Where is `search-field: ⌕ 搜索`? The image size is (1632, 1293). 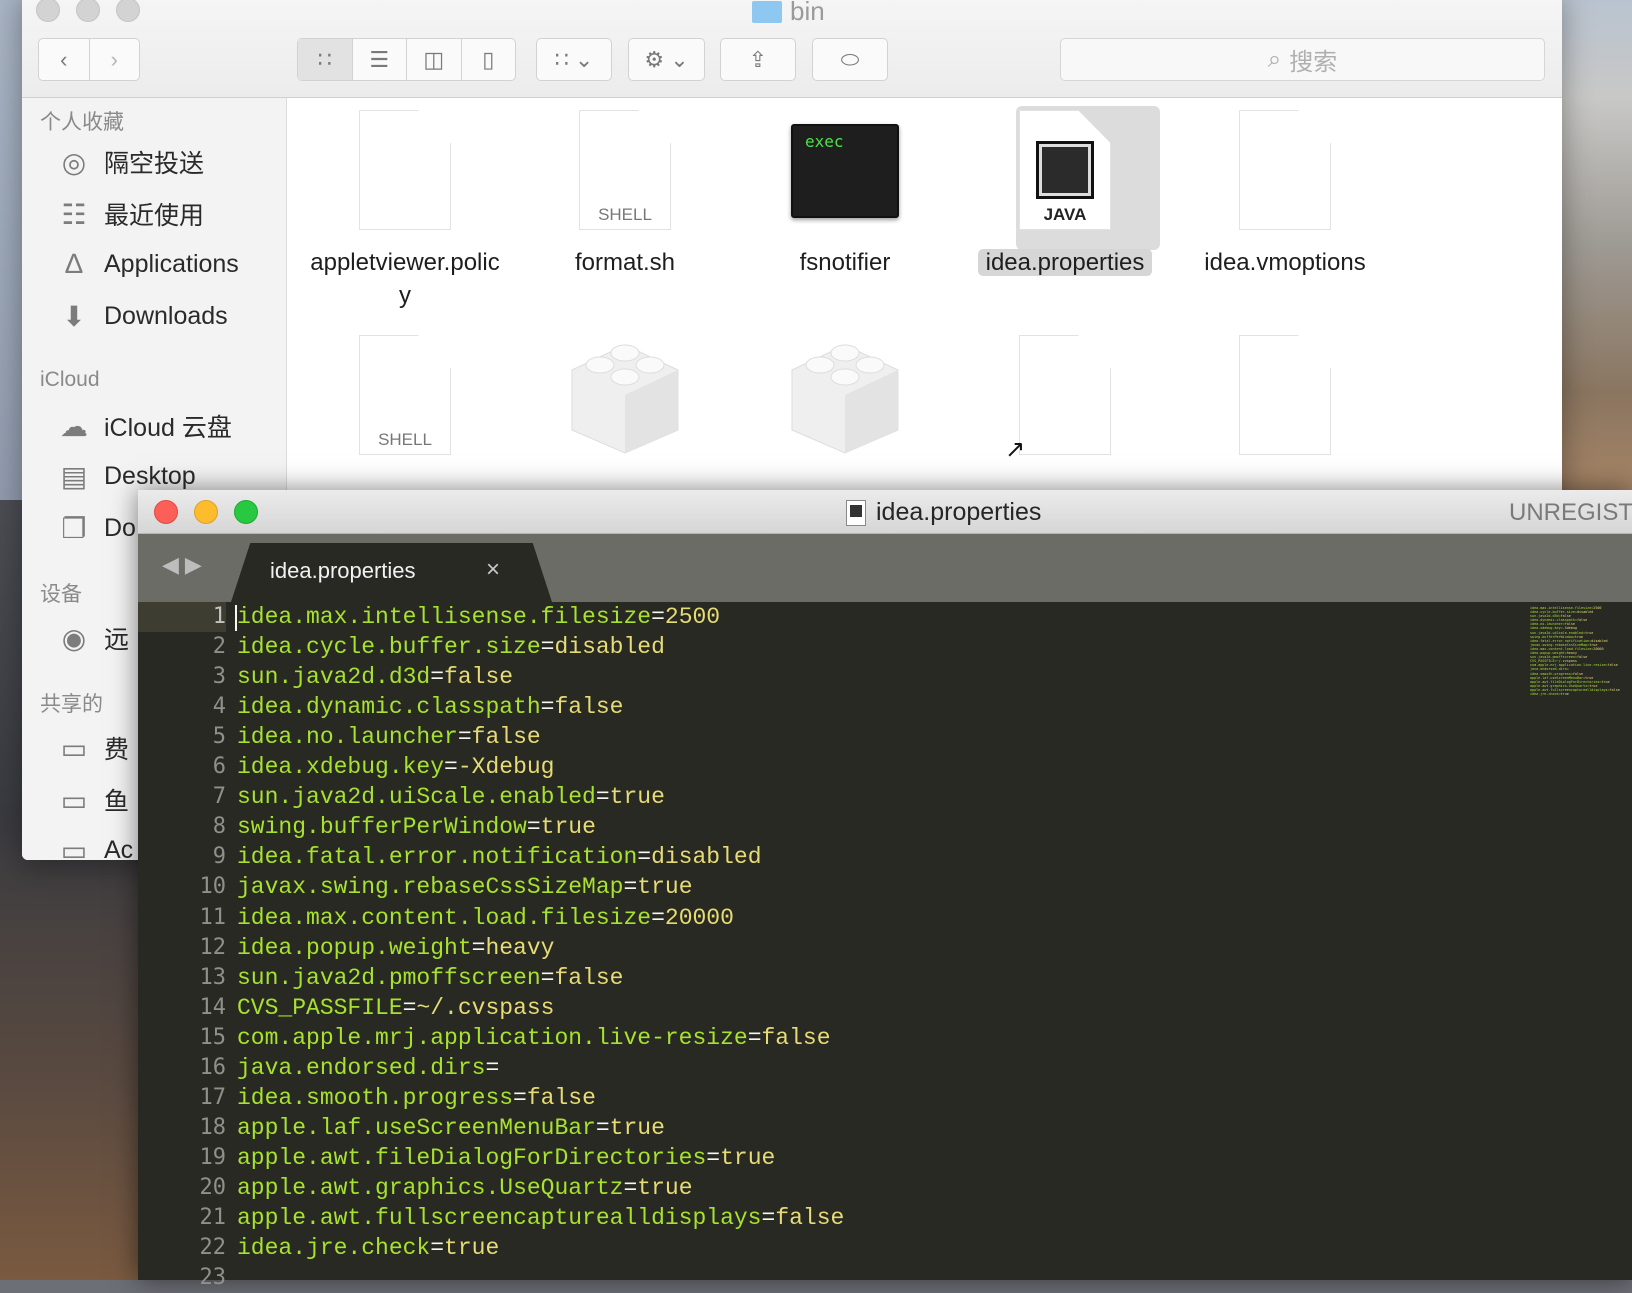
search-field: ⌕ 搜索 is located at coordinates (1302, 59).